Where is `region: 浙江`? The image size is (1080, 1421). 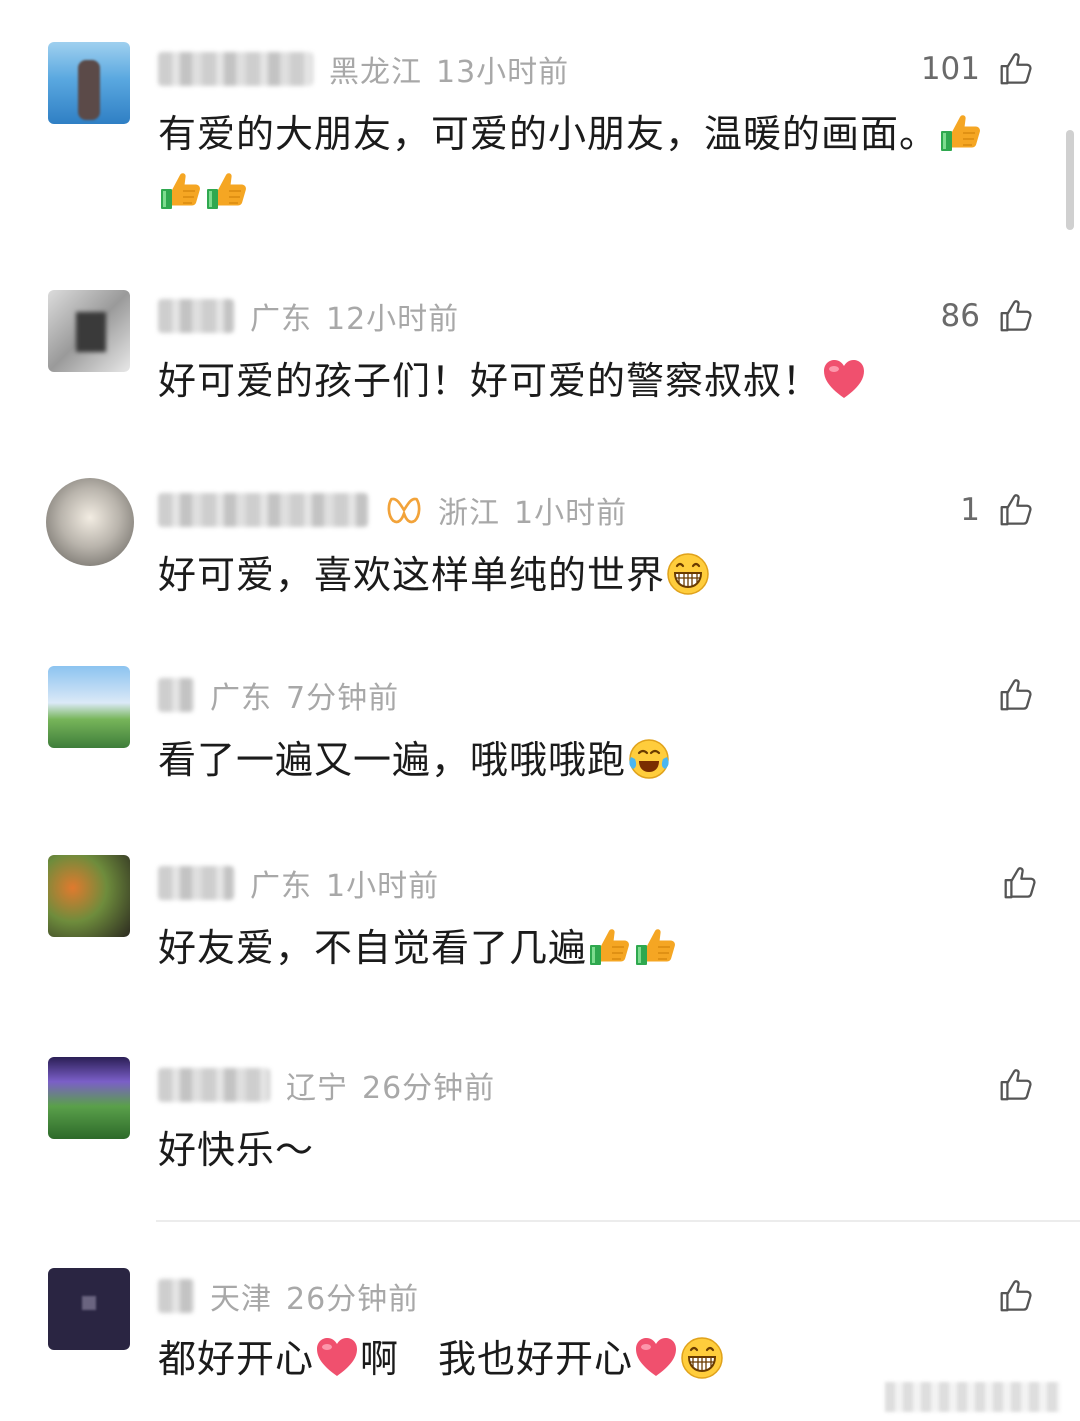
region: 浙江 is located at coordinates (469, 513).